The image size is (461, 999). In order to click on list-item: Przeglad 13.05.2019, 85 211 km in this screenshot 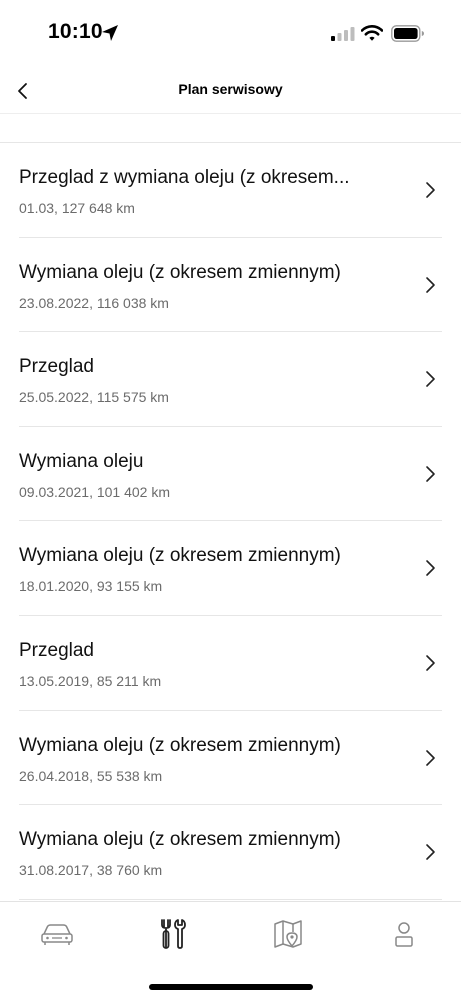, I will do `click(230, 663)`.